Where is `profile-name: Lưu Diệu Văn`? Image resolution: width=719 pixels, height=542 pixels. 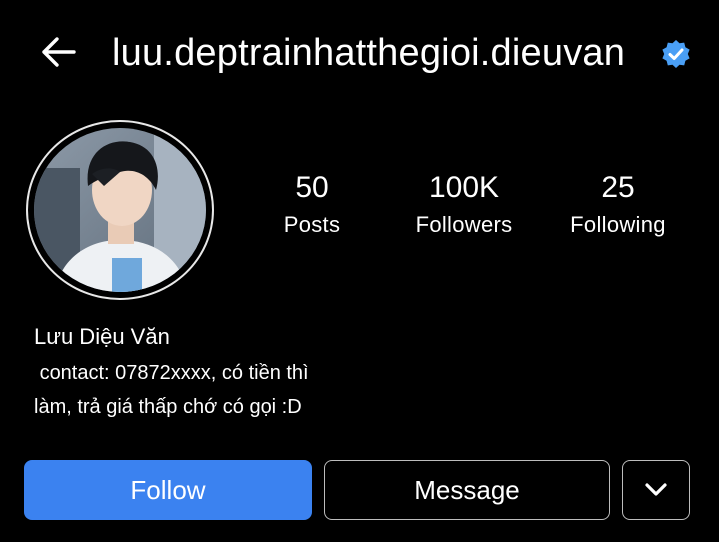
profile-name: Lưu Diệu Văn is located at coordinates (102, 336).